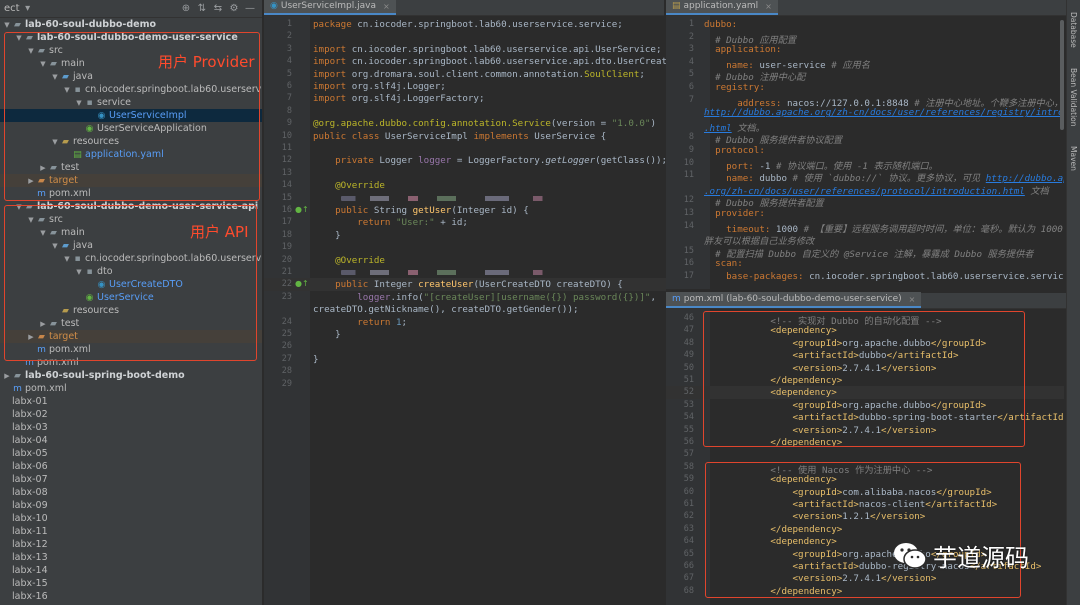 The width and height of the screenshot is (1080, 605). What do you see at coordinates (131, 466) in the screenshot?
I see `tree-item: labx-06` at bounding box center [131, 466].